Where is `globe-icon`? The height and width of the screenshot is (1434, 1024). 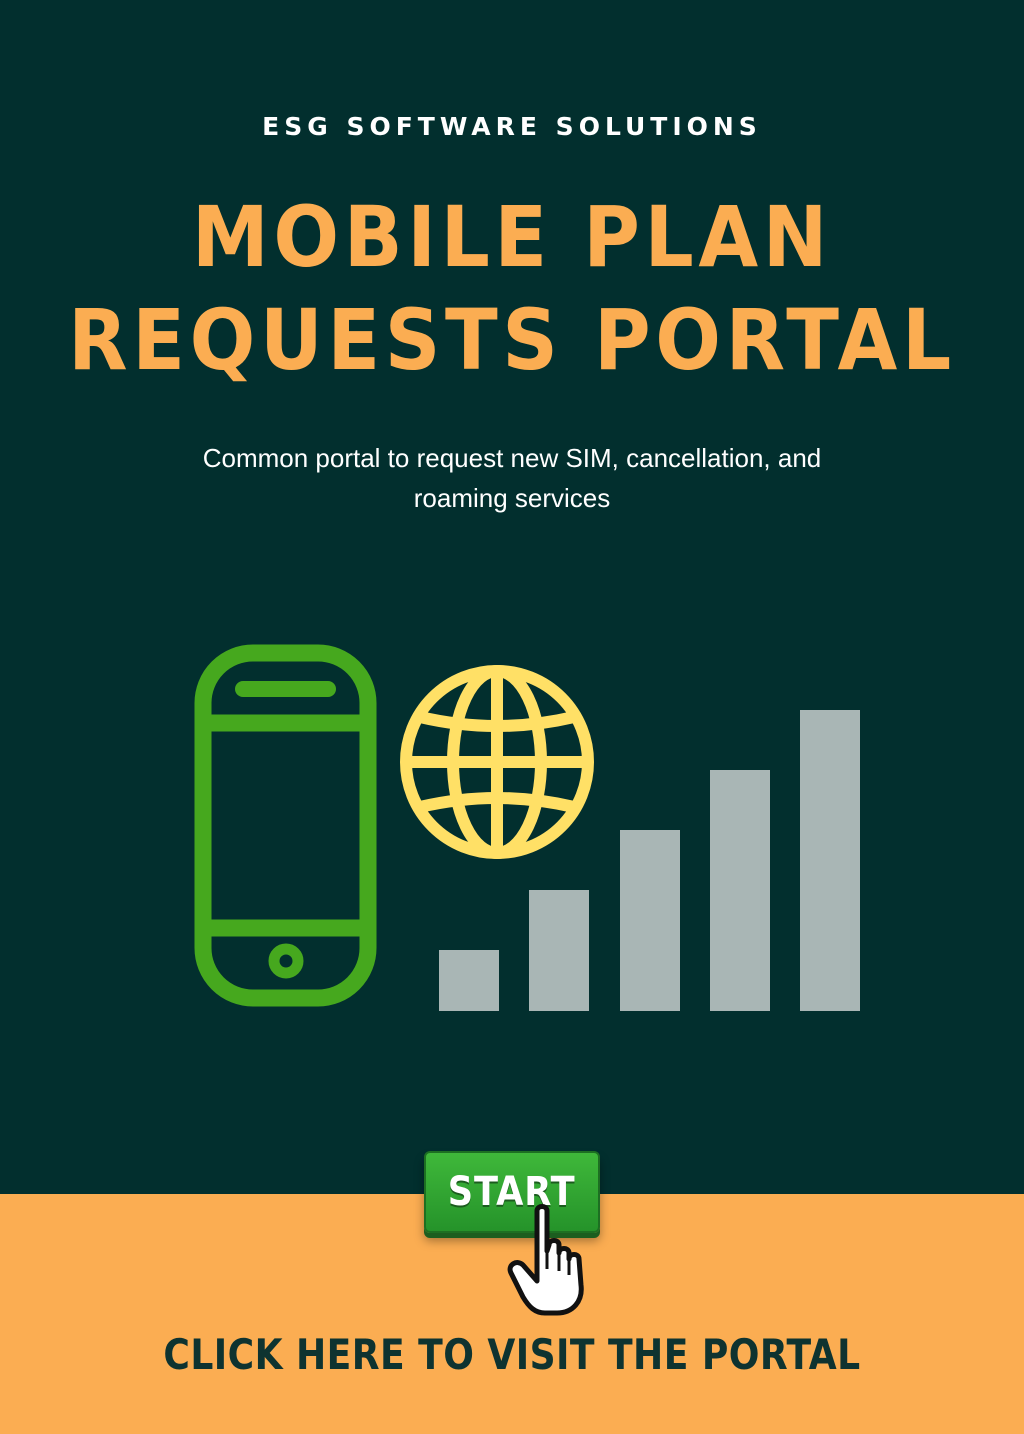
globe-icon is located at coordinates (497, 762).